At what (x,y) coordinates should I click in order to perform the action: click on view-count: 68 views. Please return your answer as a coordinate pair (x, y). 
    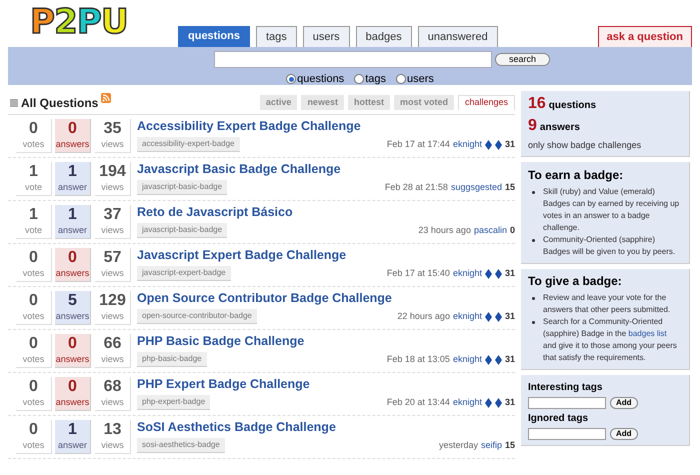
    Looking at the image, I should click on (113, 394).